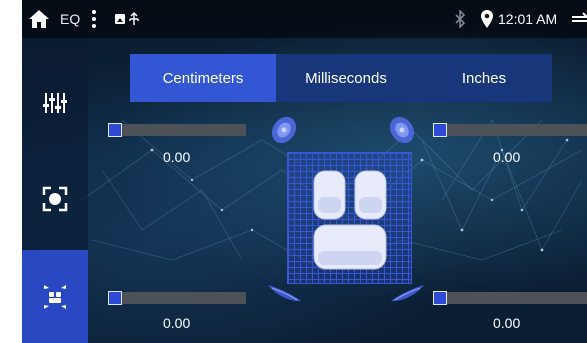 The height and width of the screenshot is (343, 587). I want to click on car-seats-image, so click(350, 220).